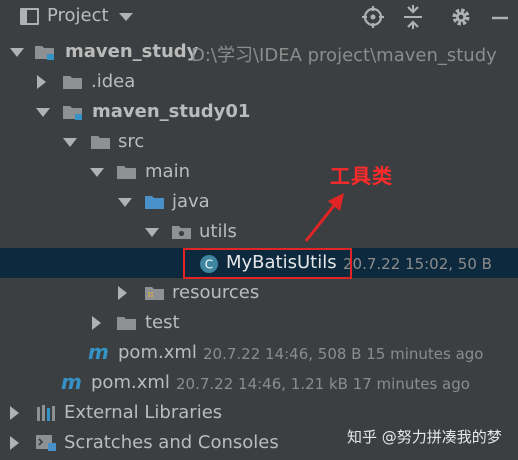 This screenshot has width=518, height=460. What do you see at coordinates (259, 413) in the screenshot?
I see `tree-row-external-libraries: External Libraries` at bounding box center [259, 413].